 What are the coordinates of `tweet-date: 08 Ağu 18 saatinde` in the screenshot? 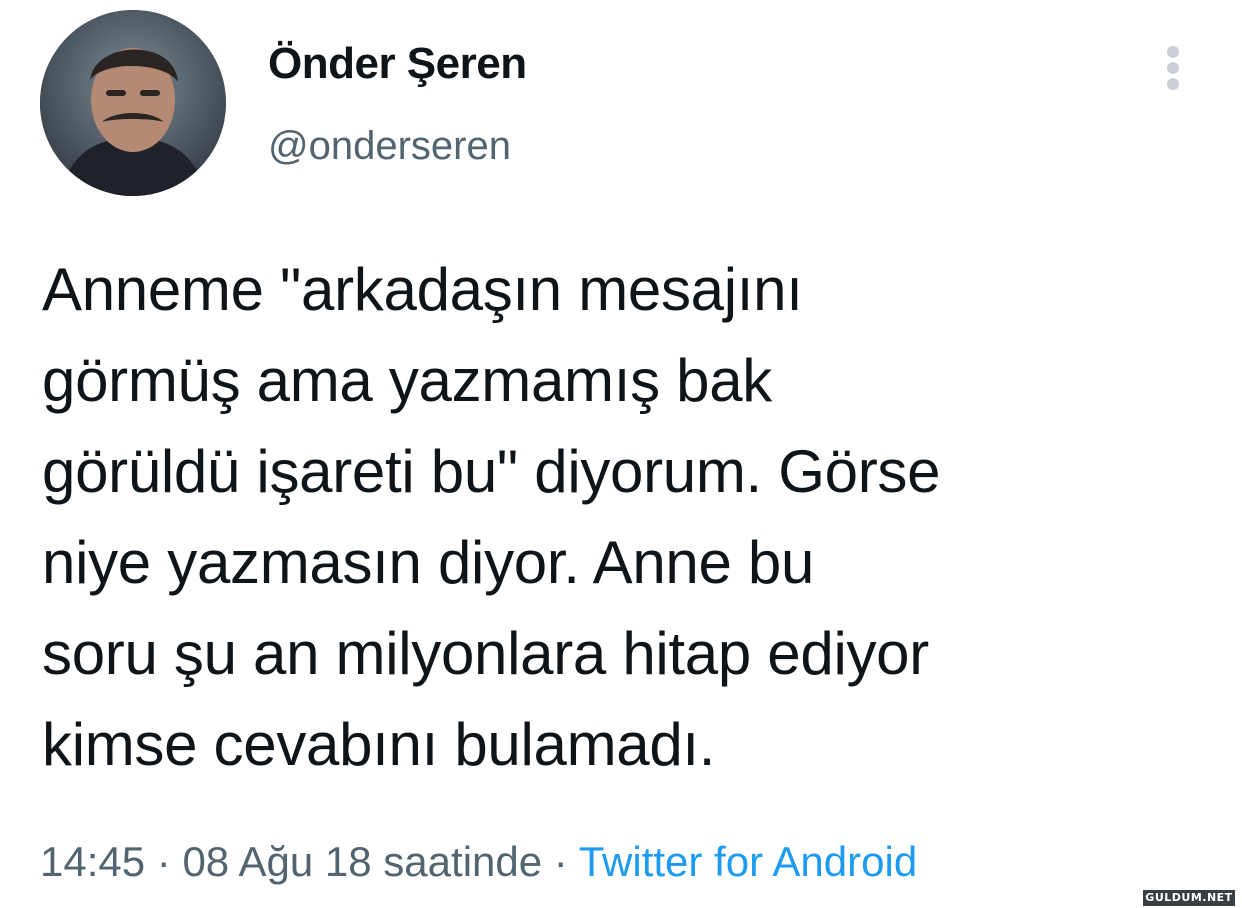 It's located at (362, 861).